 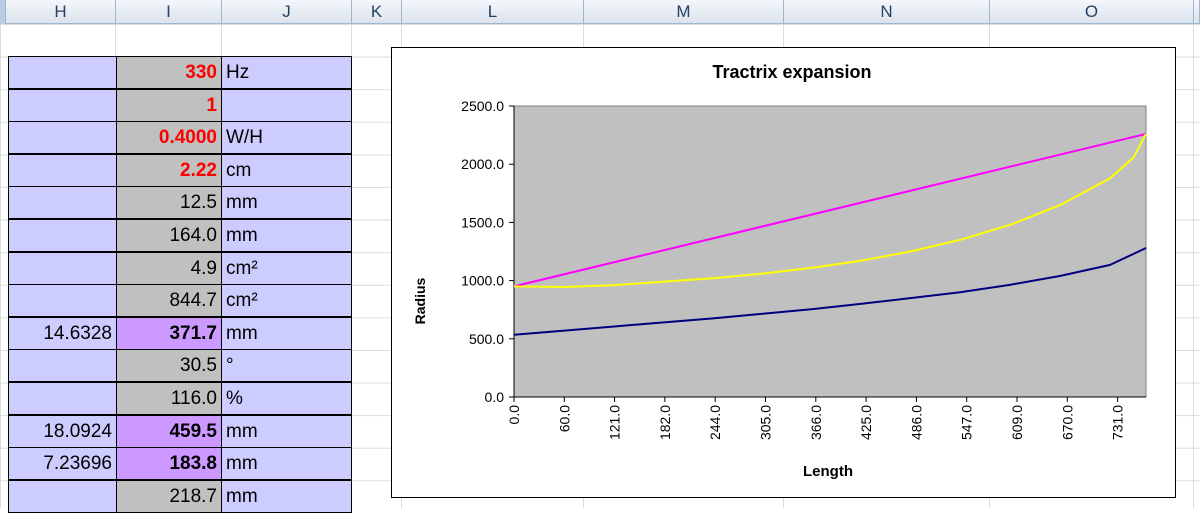 I want to click on cell-j3: Hz, so click(x=287, y=72).